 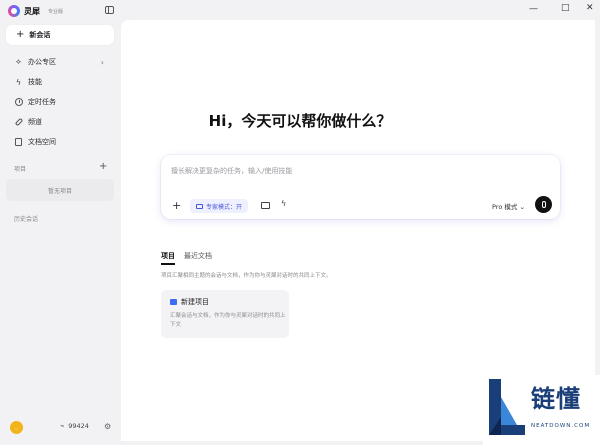 What do you see at coordinates (42, 142) in the screenshot?
I see `sidebar-item-label: 文档空间` at bounding box center [42, 142].